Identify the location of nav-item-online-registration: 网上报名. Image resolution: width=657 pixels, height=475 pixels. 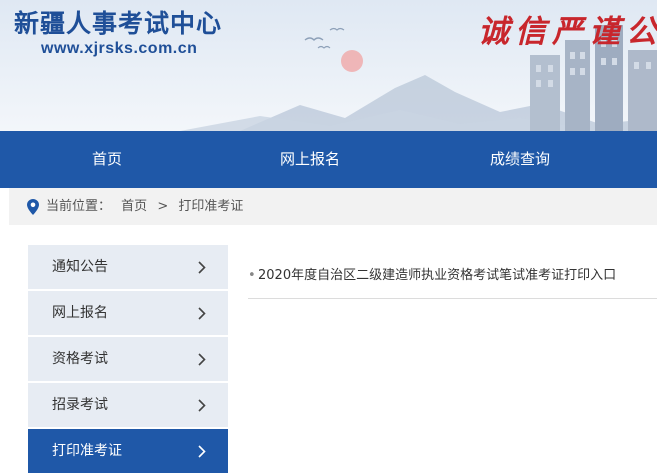
(310, 159).